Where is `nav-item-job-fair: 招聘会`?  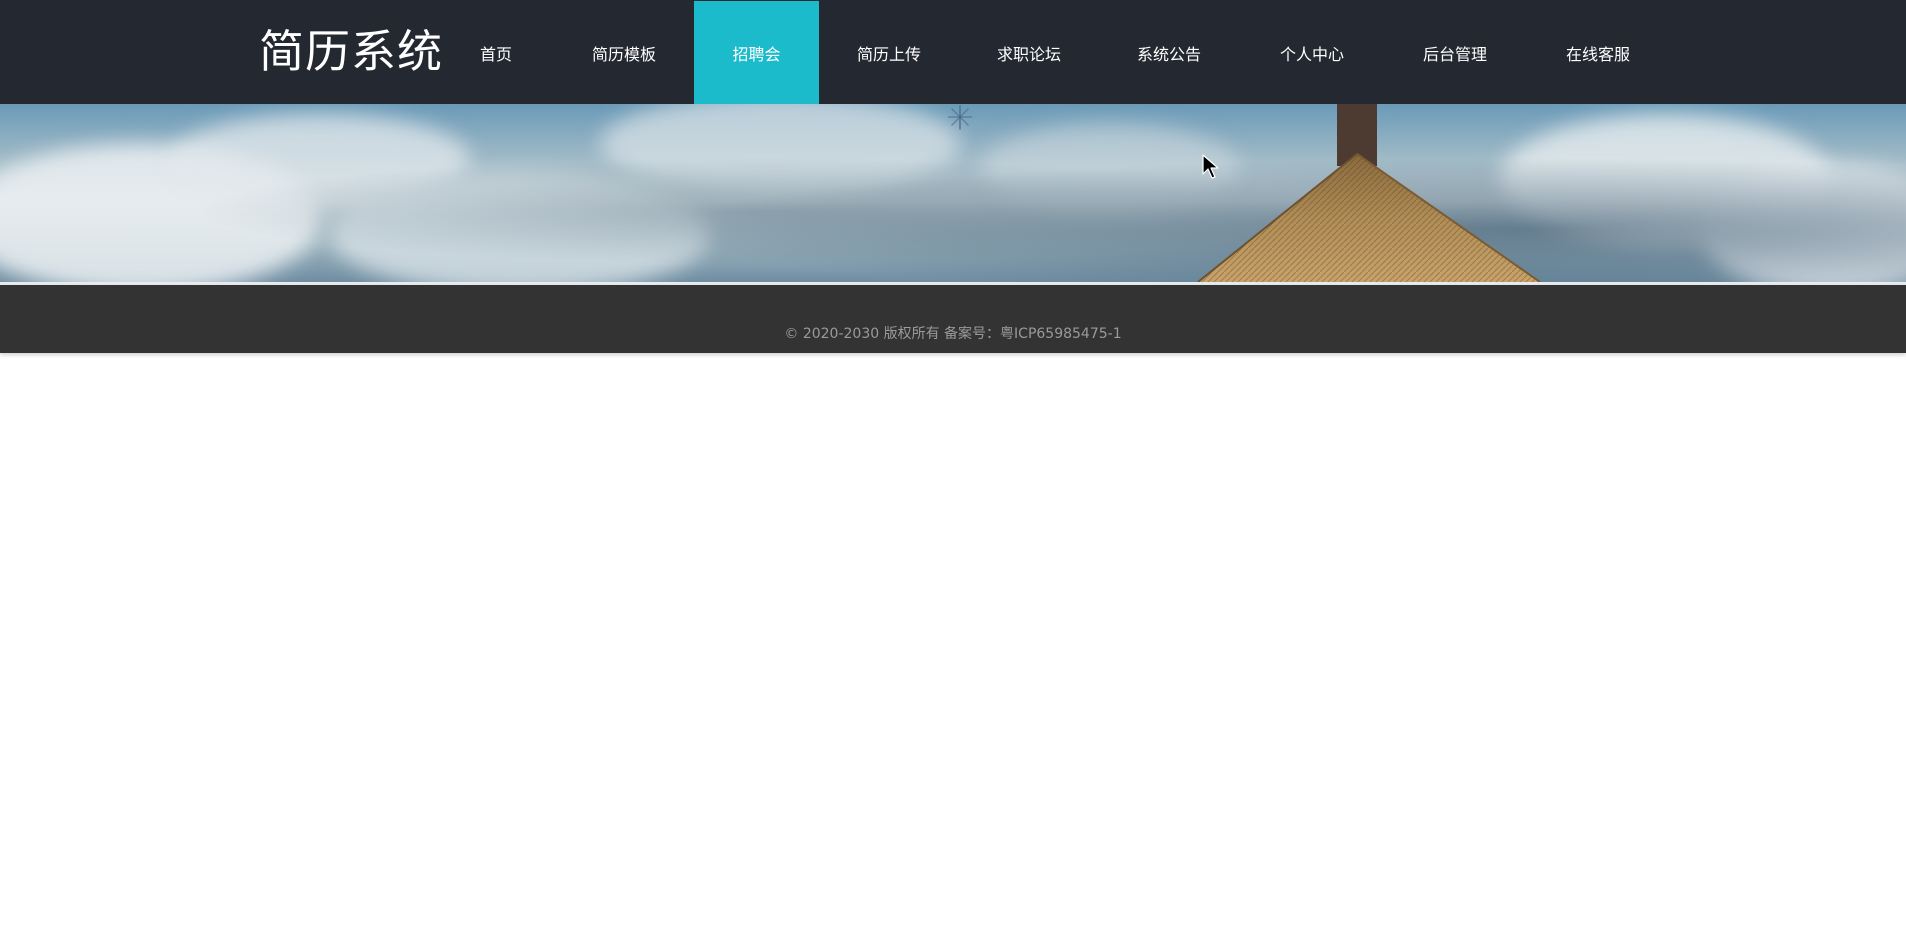 nav-item-job-fair: 招聘会 is located at coordinates (756, 52).